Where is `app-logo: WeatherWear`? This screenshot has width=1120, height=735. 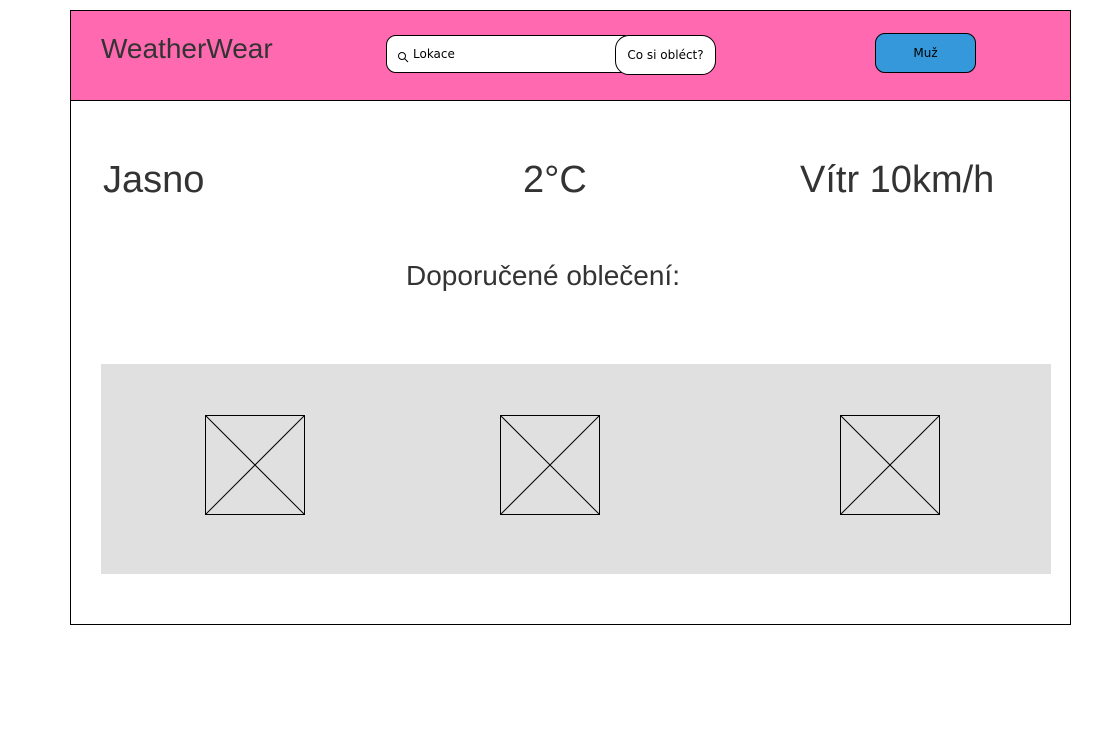
app-logo: WeatherWear is located at coordinates (187, 49).